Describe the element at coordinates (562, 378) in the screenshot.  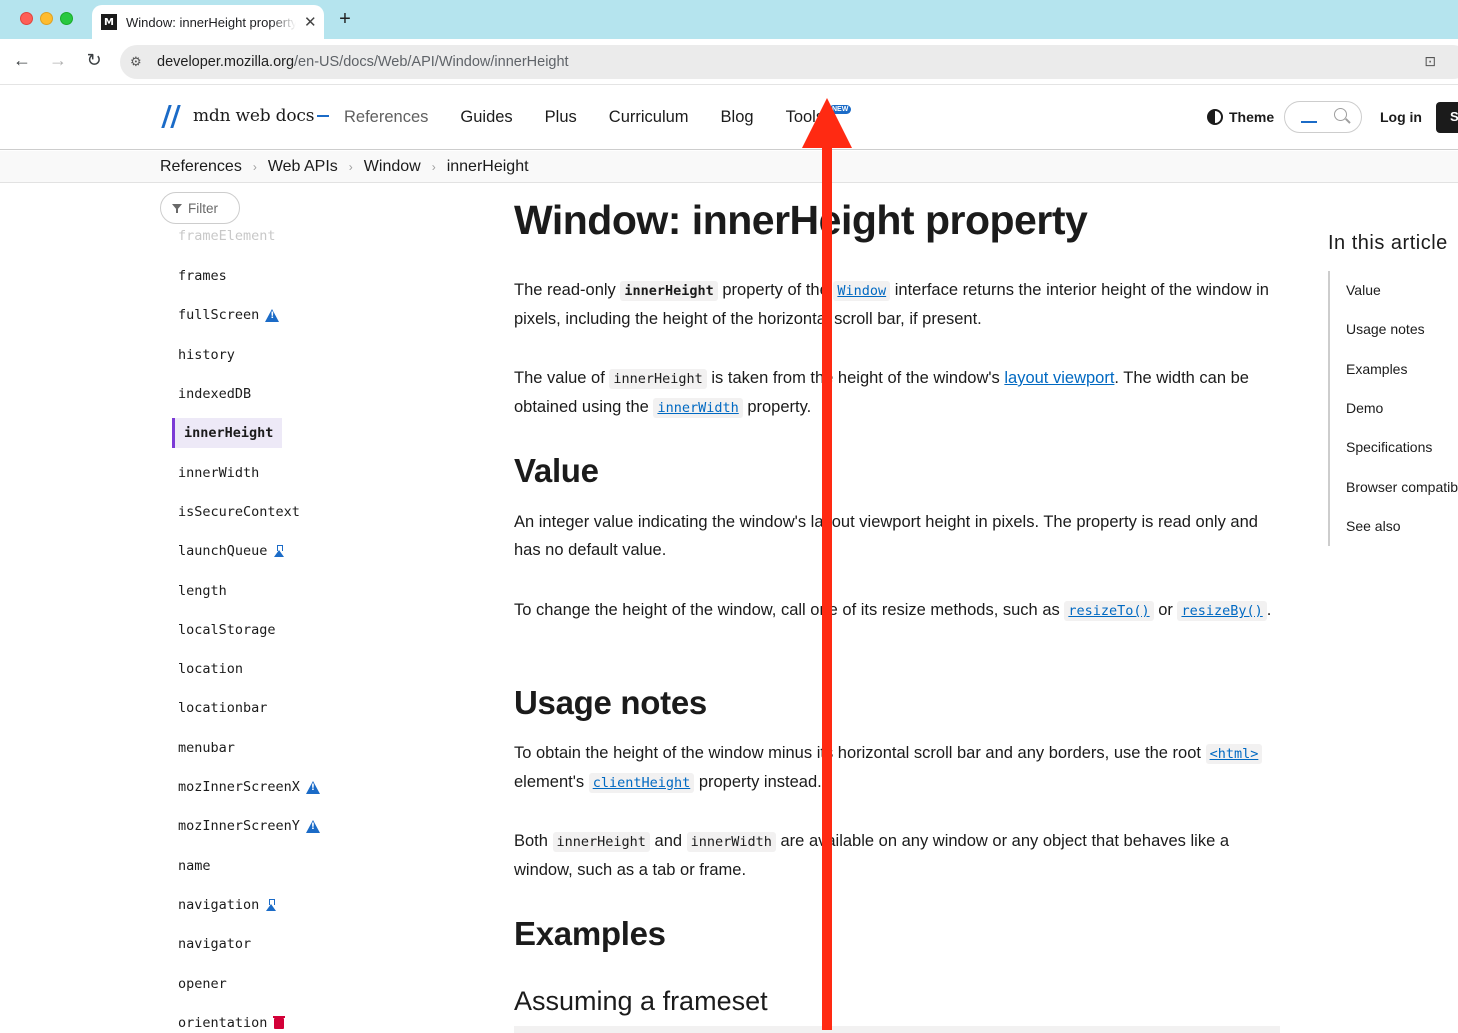
I see `text: The value of` at that location.